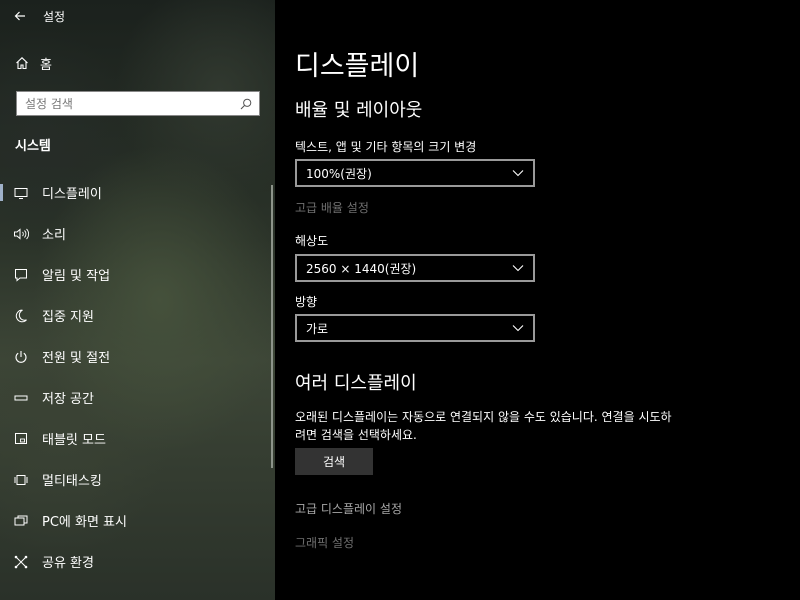  I want to click on back-button, so click(20, 16).